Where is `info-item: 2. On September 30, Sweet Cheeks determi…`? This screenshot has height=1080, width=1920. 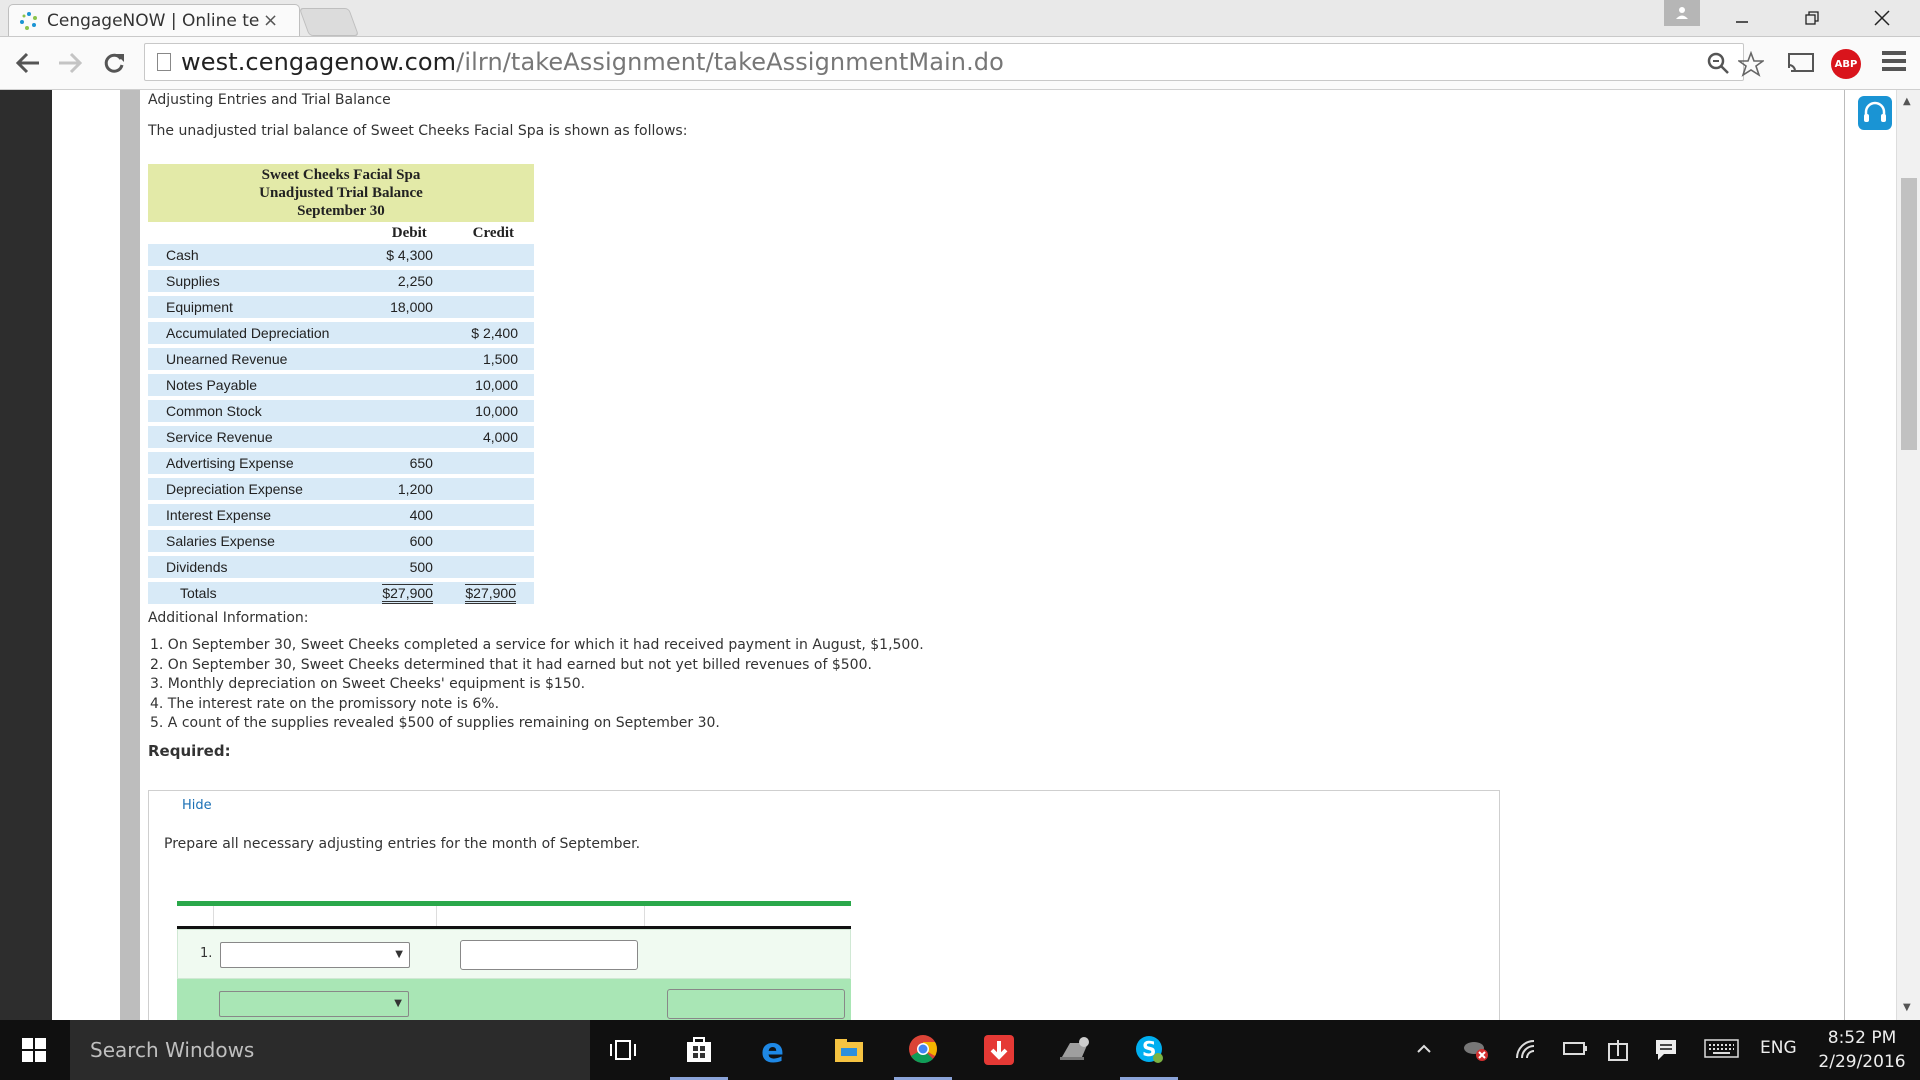
info-item: 2. On September 30, Sweet Cheeks determi… is located at coordinates (511, 664).